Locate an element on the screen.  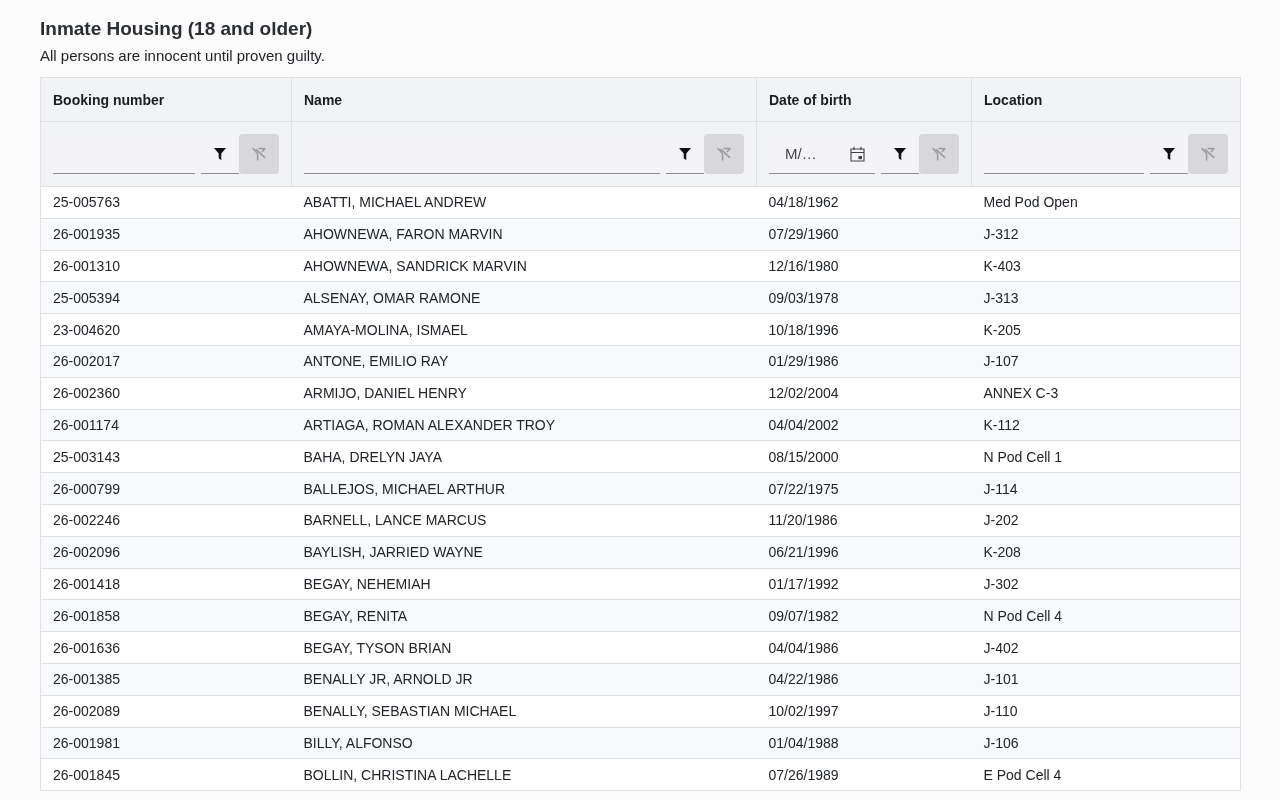
table-cell: AMAYA-MOLINA, ISMAEL is located at coordinates (524, 329).